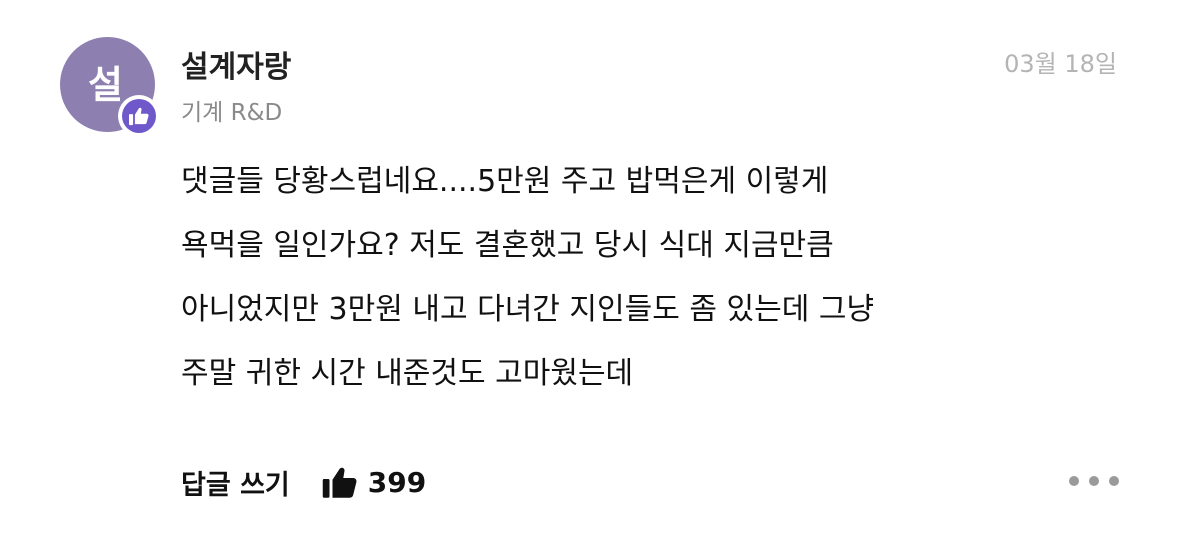 The image size is (1179, 536). What do you see at coordinates (339, 482) in the screenshot?
I see `thumbs-up-icon` at bounding box center [339, 482].